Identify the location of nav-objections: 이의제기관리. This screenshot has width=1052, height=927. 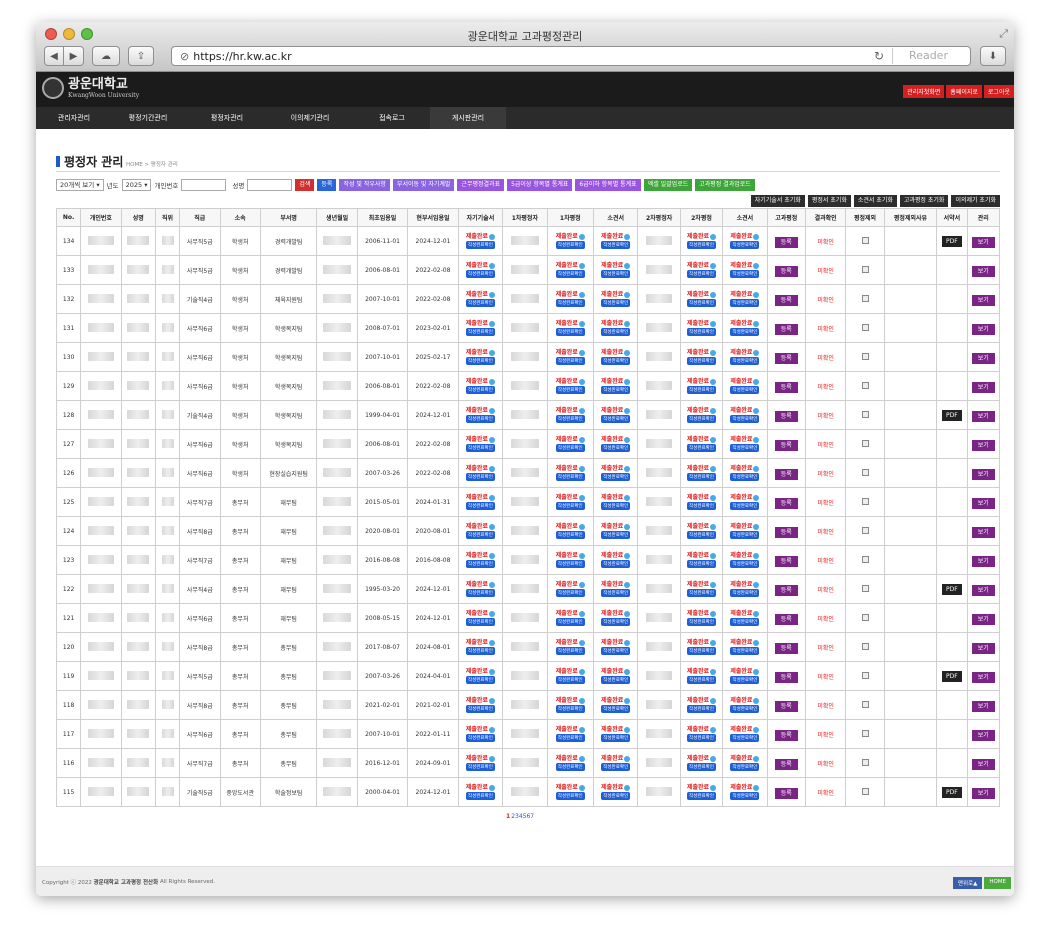
(310, 118).